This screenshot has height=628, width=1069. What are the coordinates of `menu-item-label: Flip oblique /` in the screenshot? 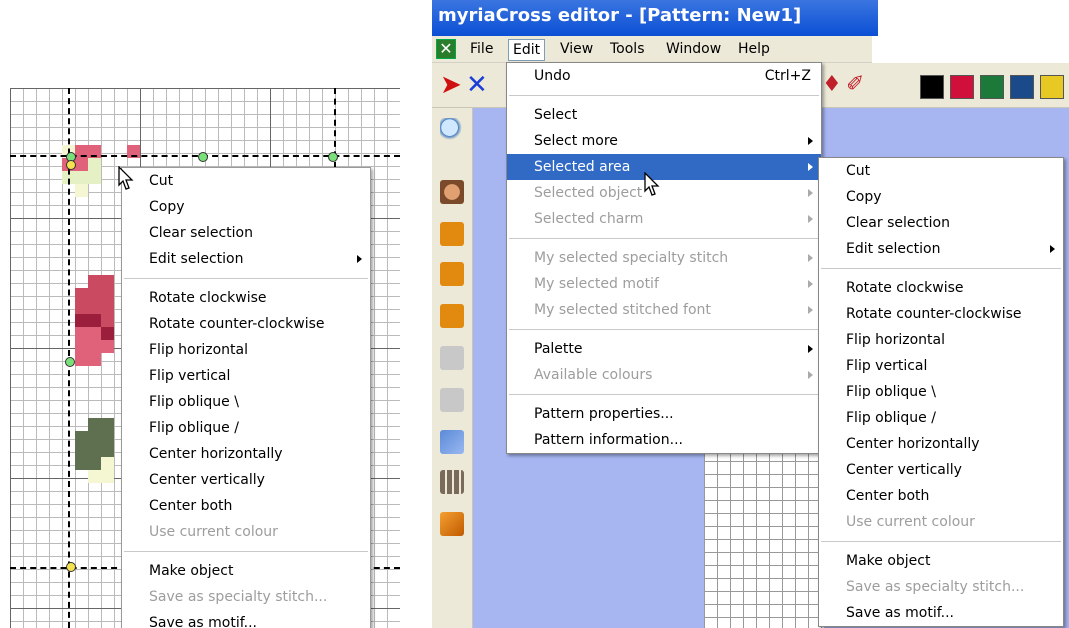 It's located at (891, 418).